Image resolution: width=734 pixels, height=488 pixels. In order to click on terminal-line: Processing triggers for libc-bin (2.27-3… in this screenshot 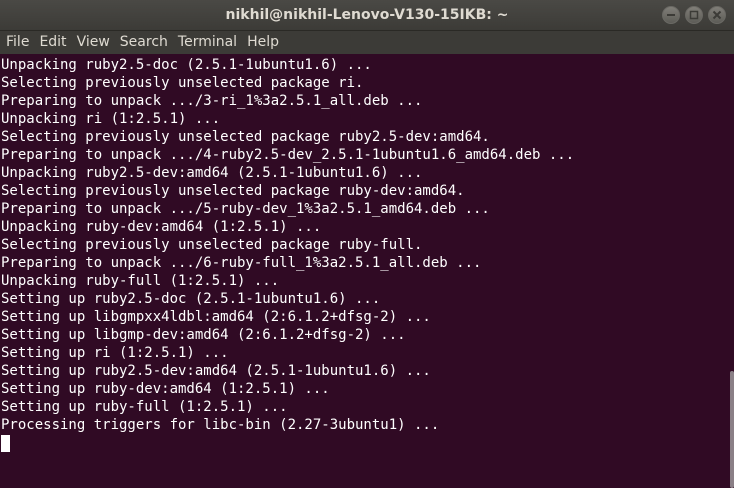, I will do `click(220, 425)`.